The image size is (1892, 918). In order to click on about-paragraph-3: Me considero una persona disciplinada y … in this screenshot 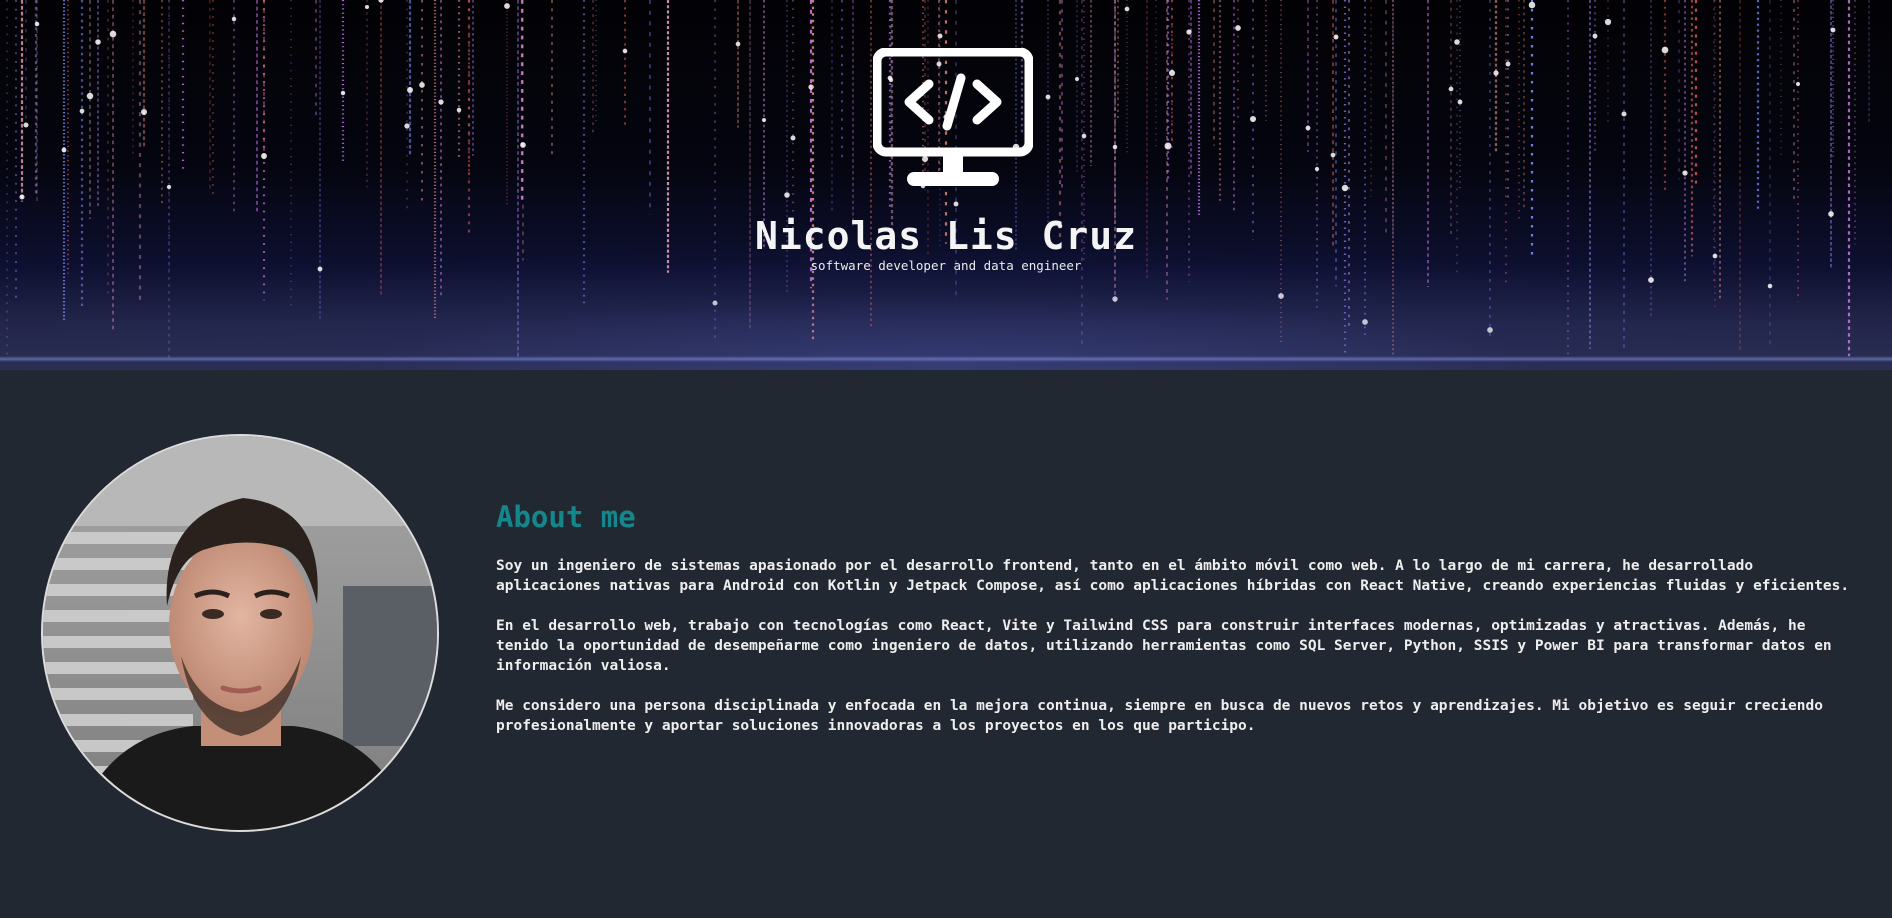, I will do `click(1159, 716)`.